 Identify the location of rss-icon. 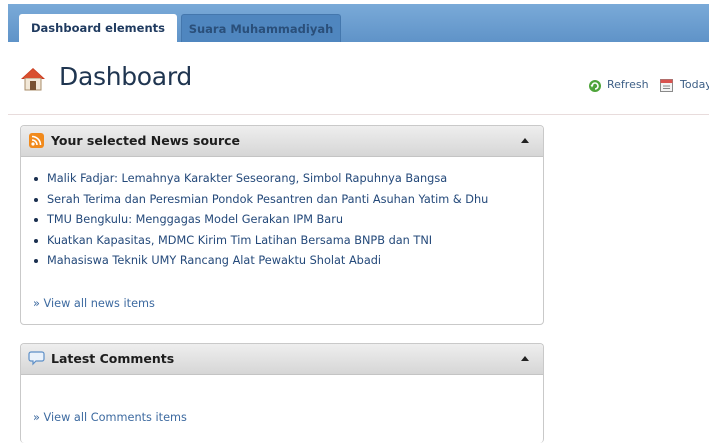
(36, 140).